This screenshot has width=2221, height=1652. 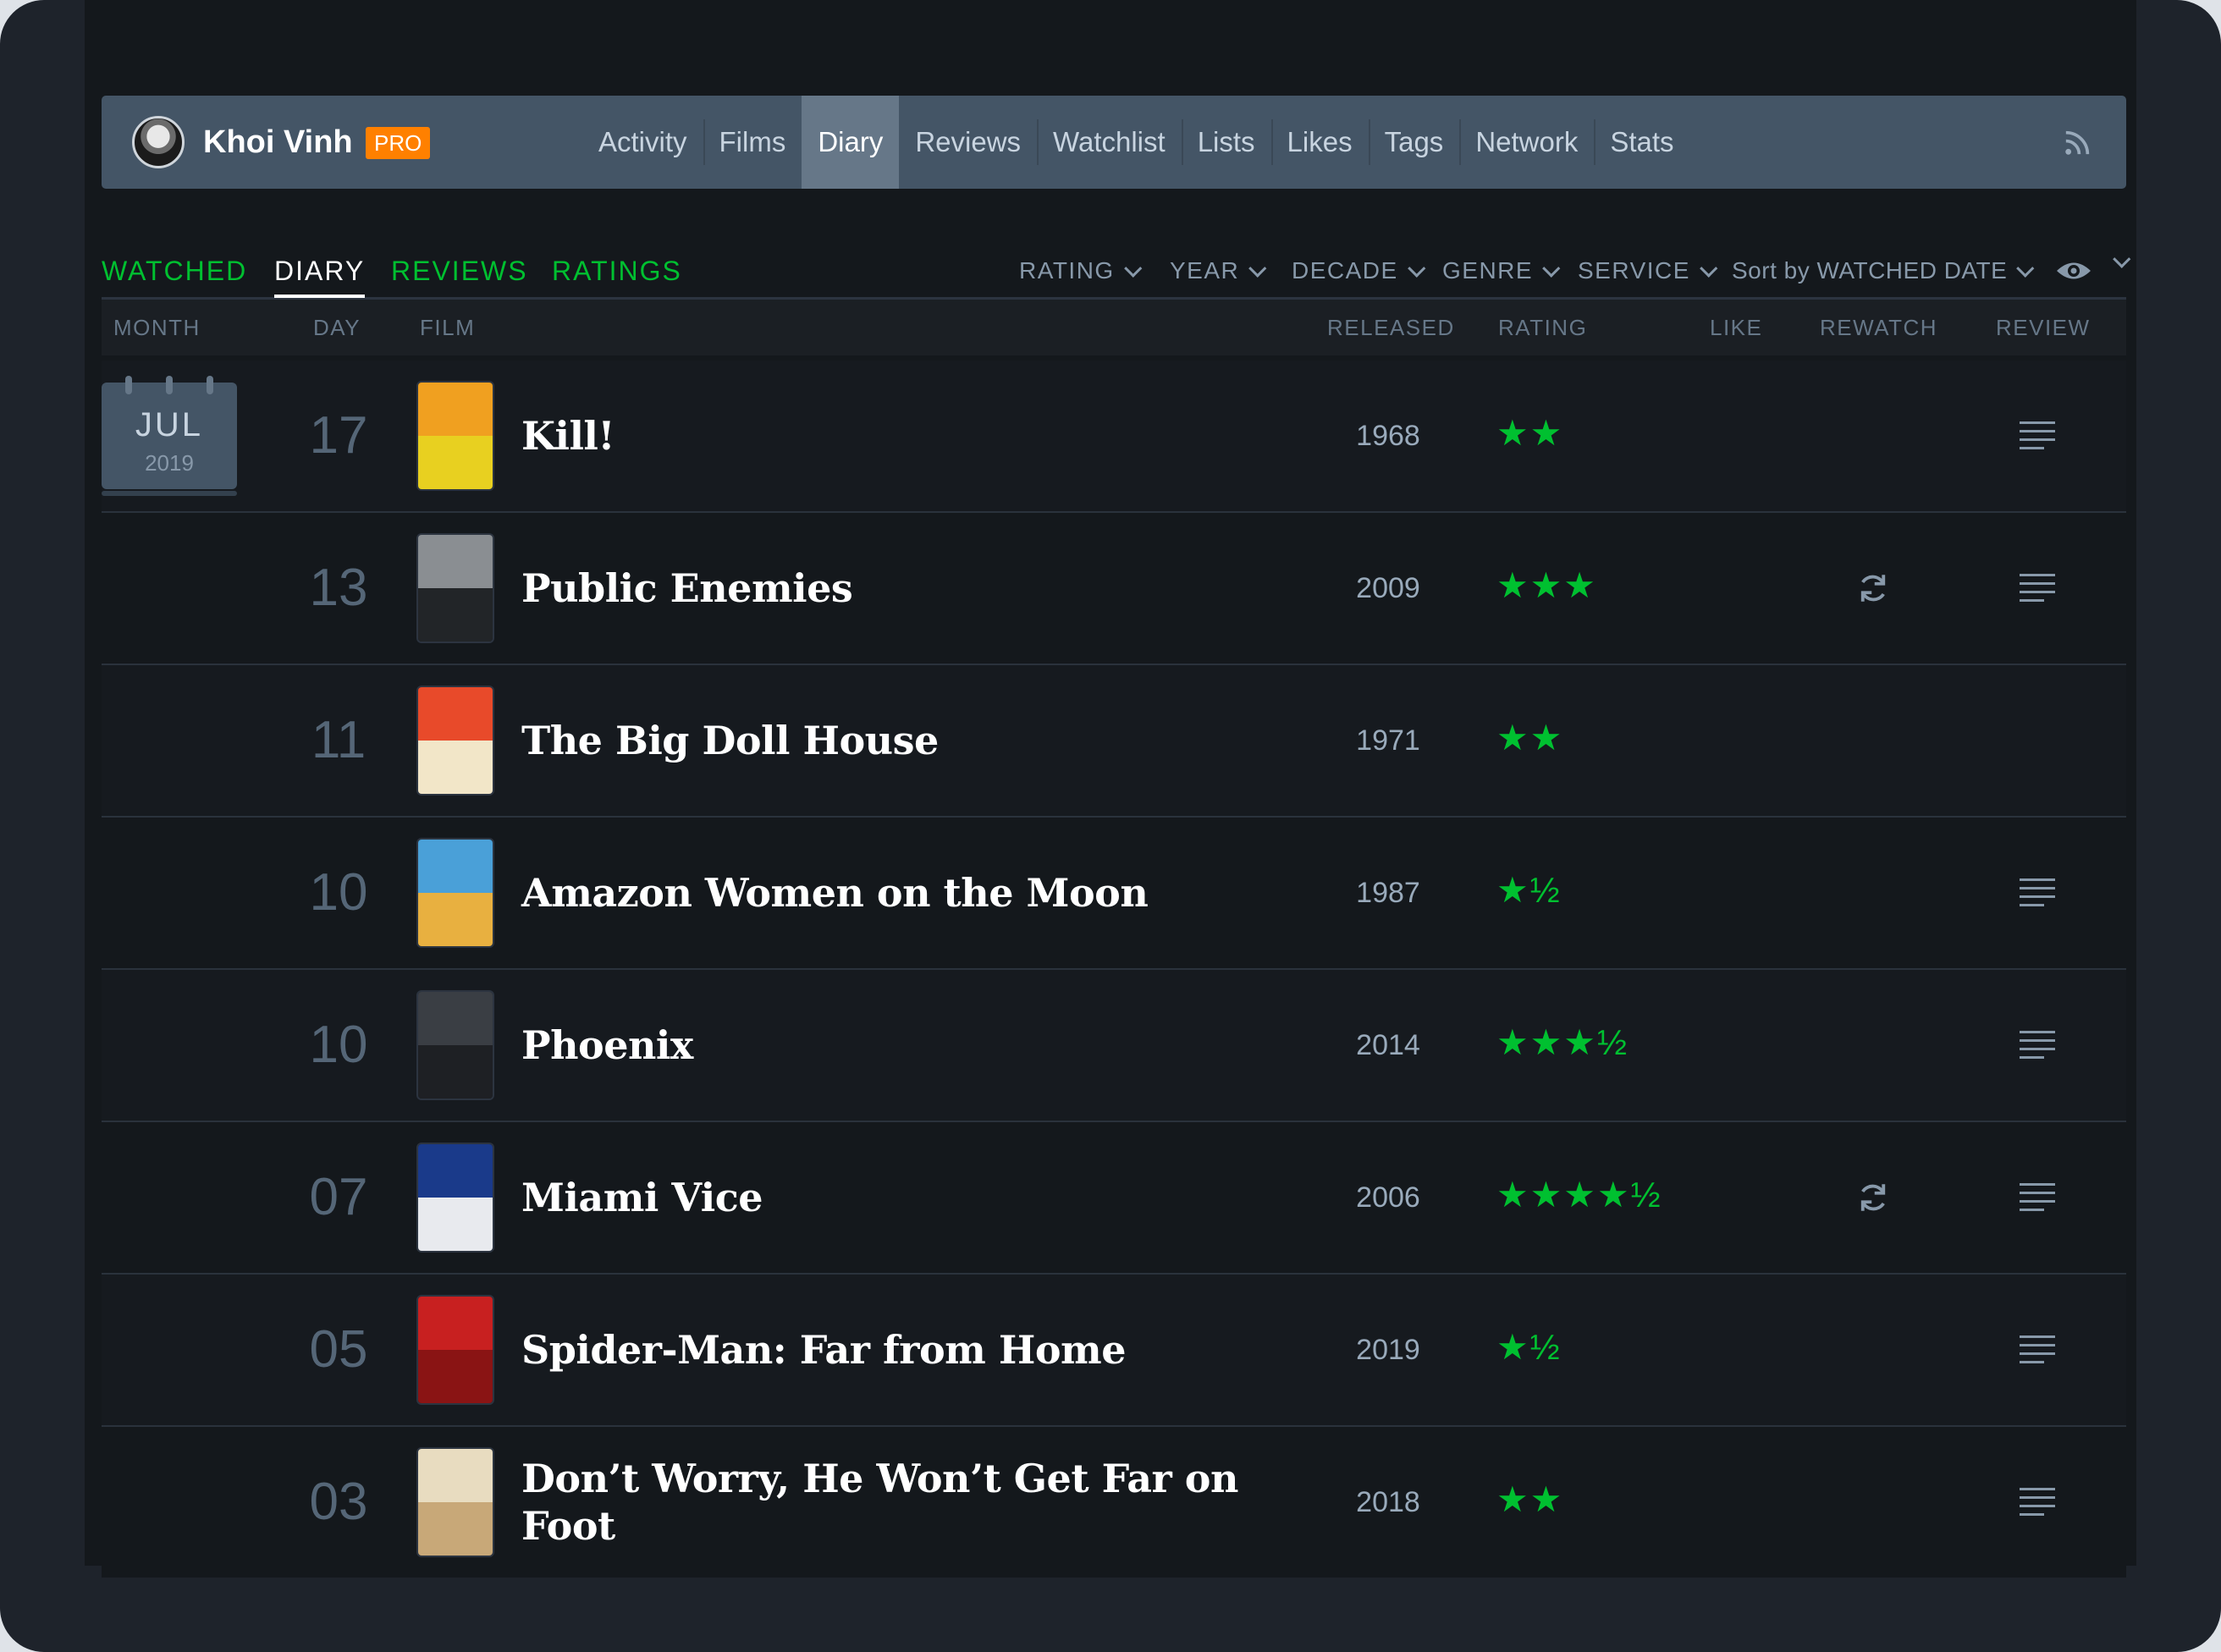 What do you see at coordinates (338, 1502) in the screenshot?
I see `entry-day: 03` at bounding box center [338, 1502].